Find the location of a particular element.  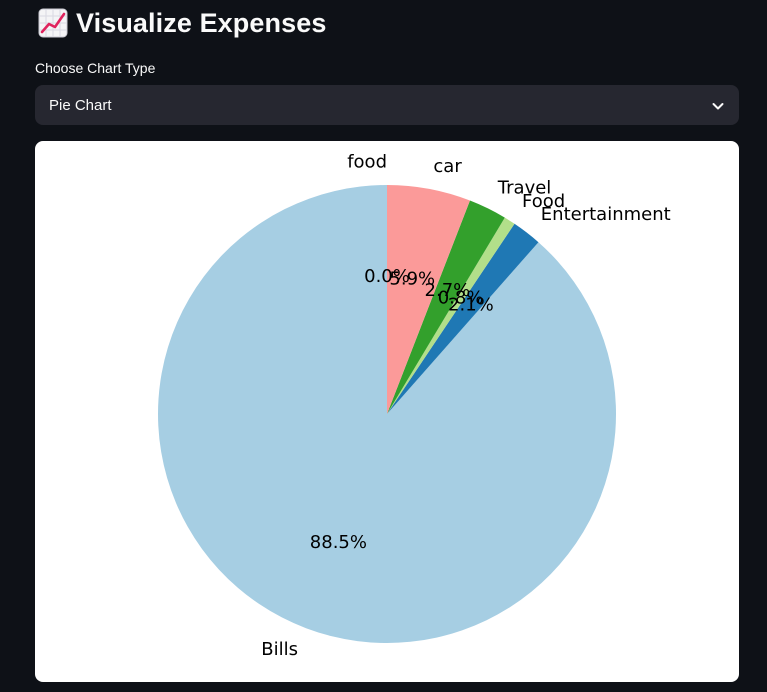

chart-increasing-icon is located at coordinates (53, 23).